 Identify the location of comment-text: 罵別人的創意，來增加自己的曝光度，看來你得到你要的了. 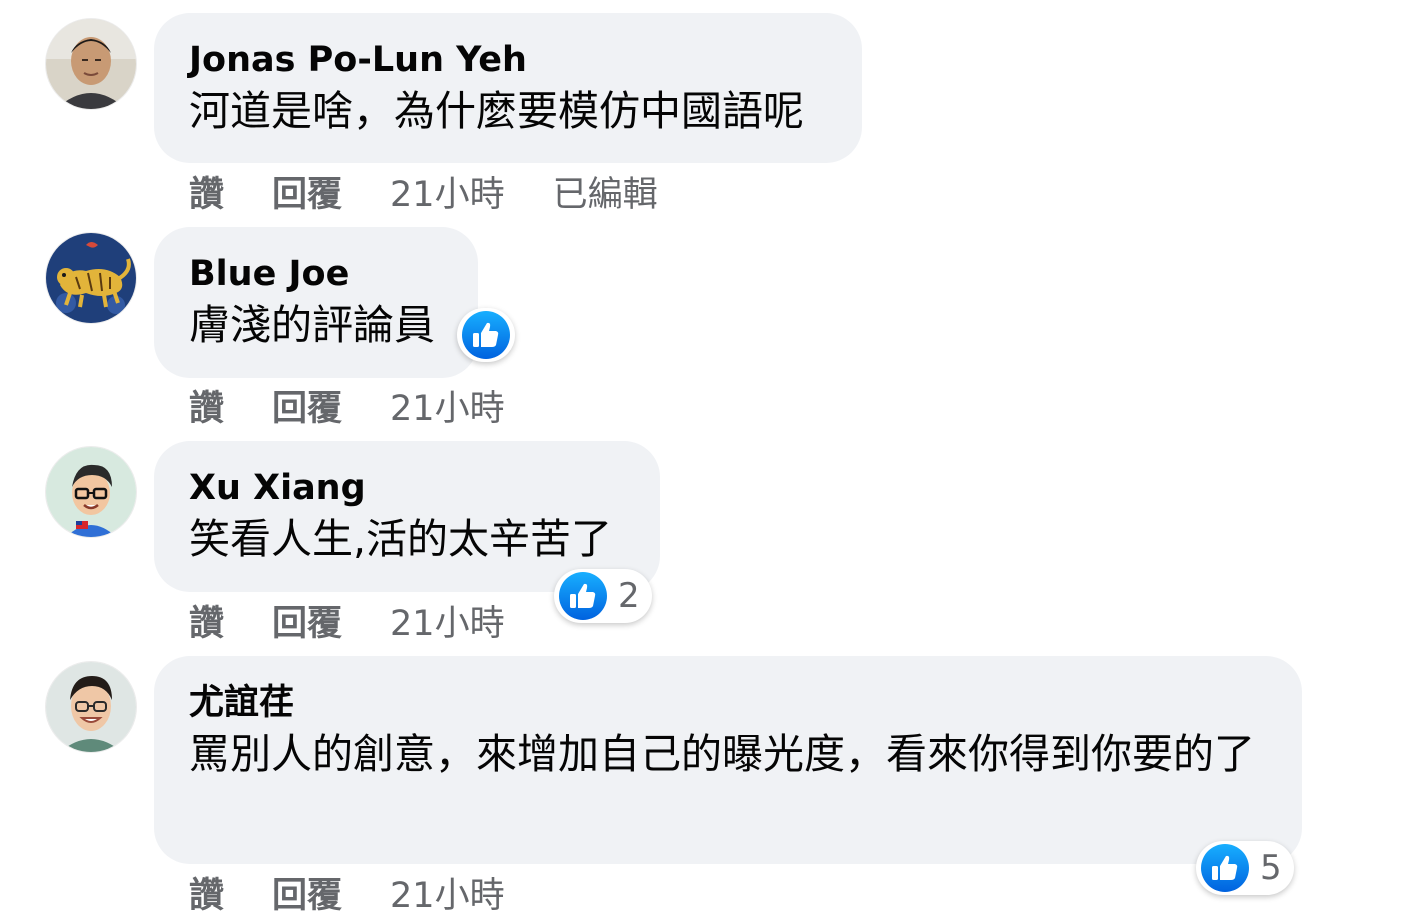
(722, 754).